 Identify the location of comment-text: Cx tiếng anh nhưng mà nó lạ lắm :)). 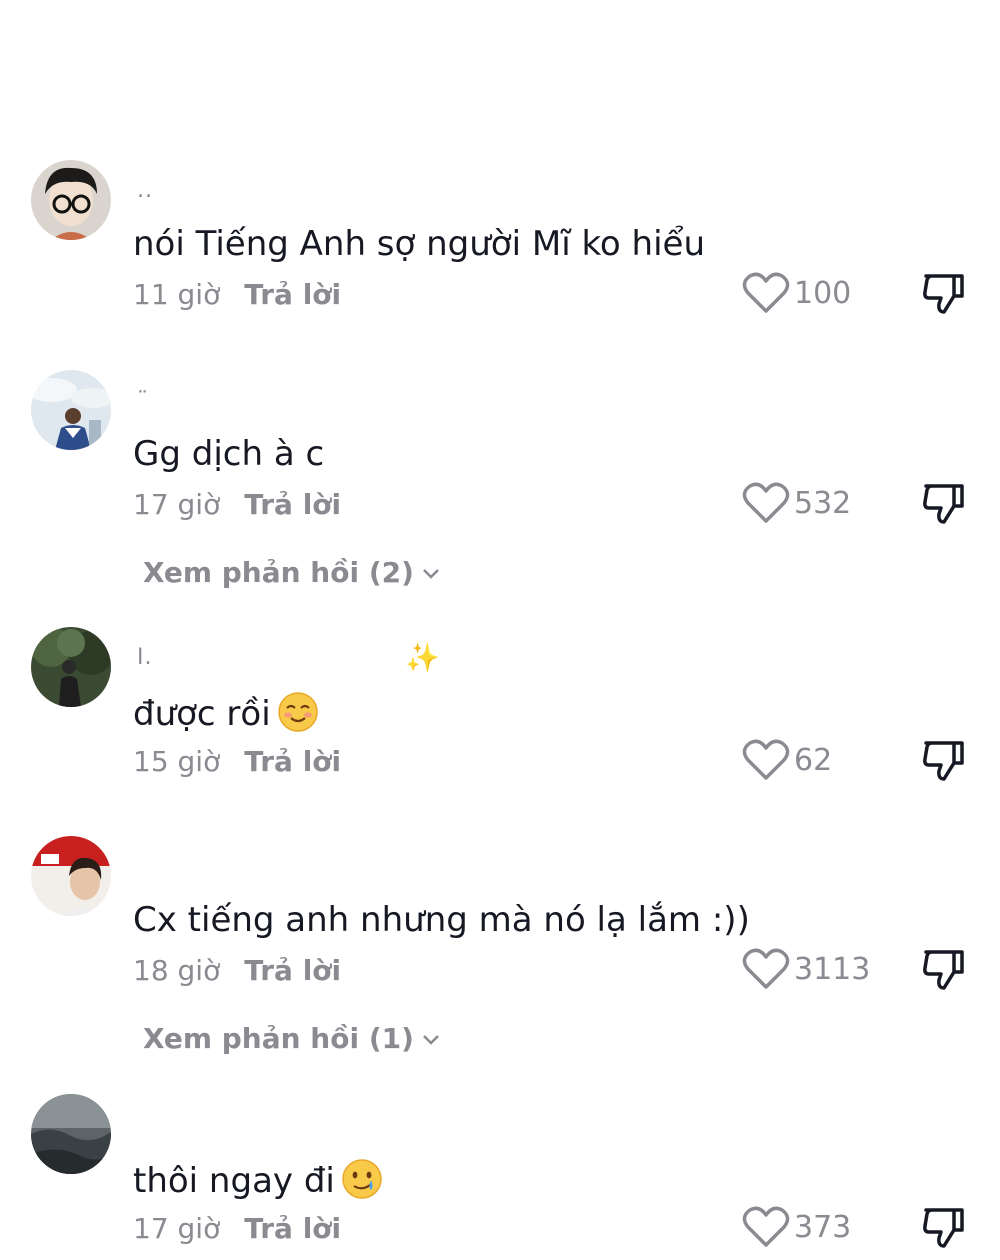
(441, 920).